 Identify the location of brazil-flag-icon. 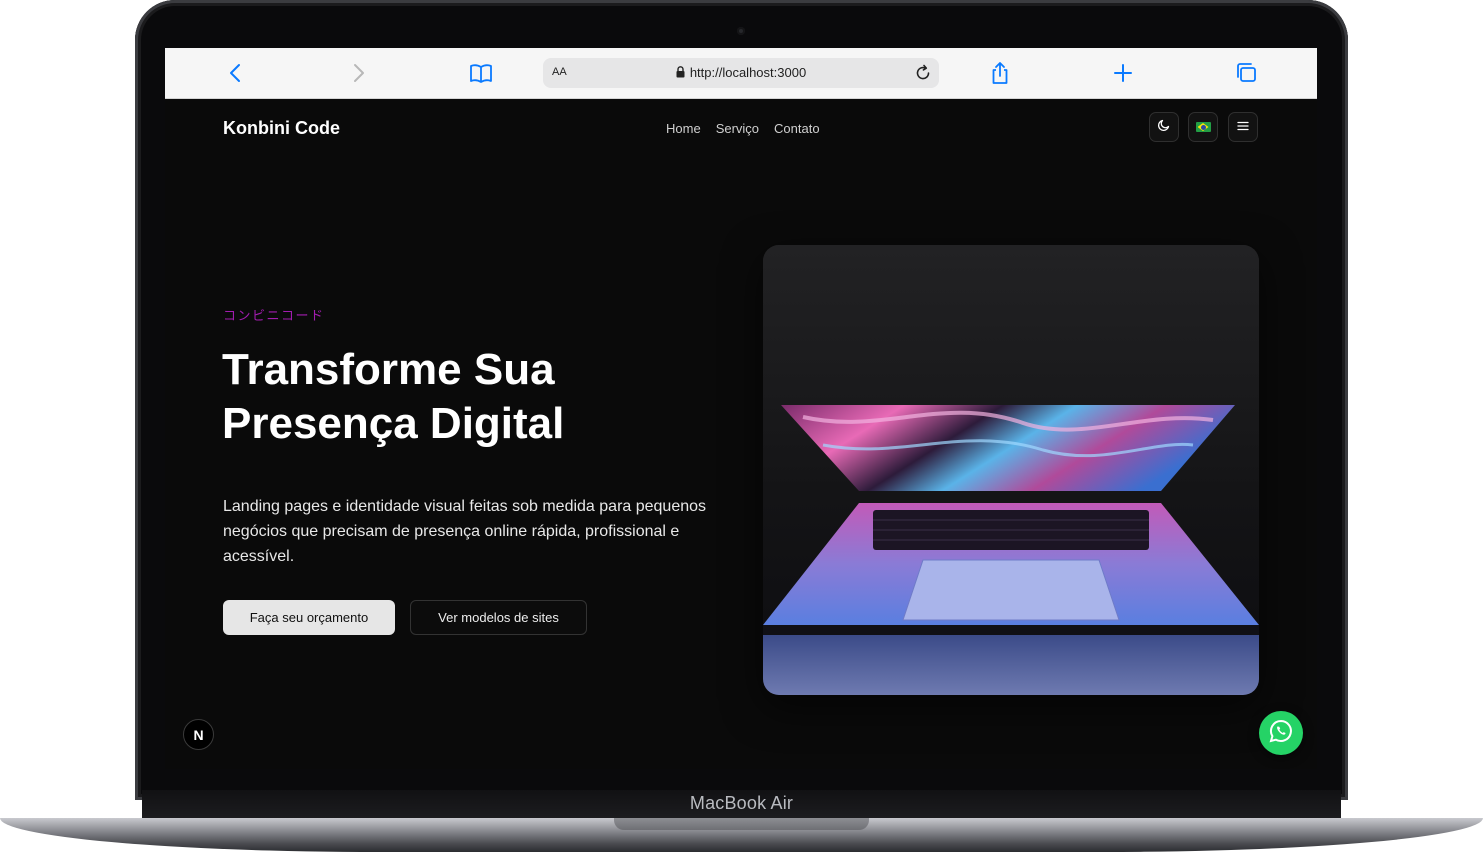
(1203, 127).